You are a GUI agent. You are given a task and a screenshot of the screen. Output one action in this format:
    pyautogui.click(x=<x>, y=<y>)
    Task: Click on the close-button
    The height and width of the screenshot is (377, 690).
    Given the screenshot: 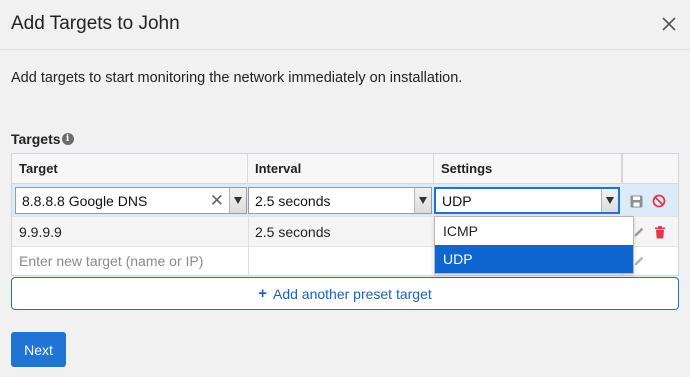 What is the action you would take?
    pyautogui.click(x=669, y=24)
    